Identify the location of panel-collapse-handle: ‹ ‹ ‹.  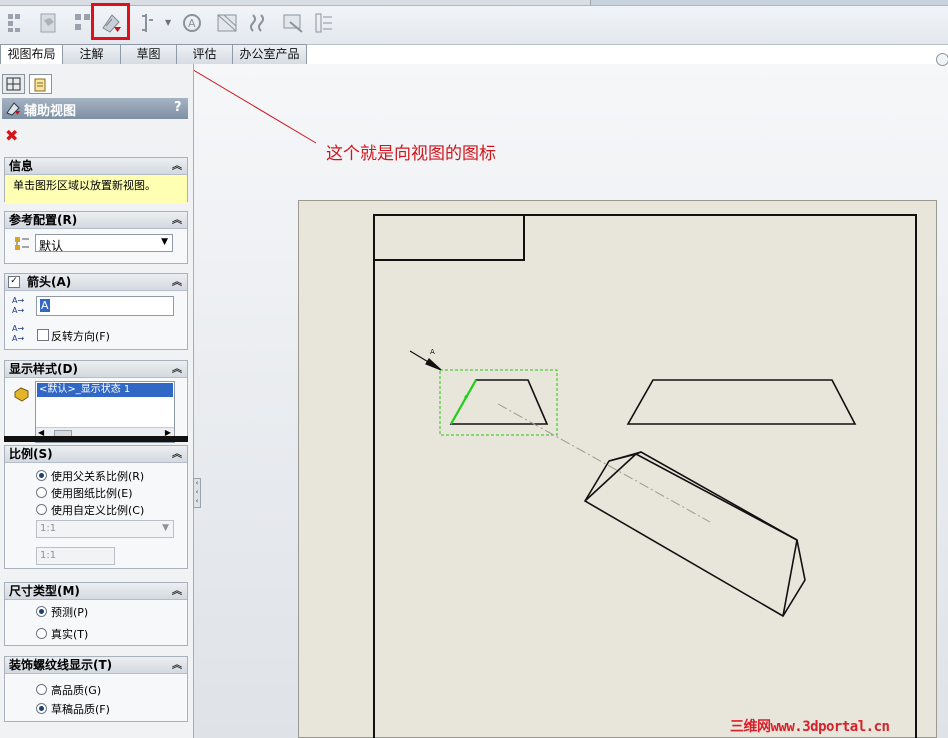
(197, 493).